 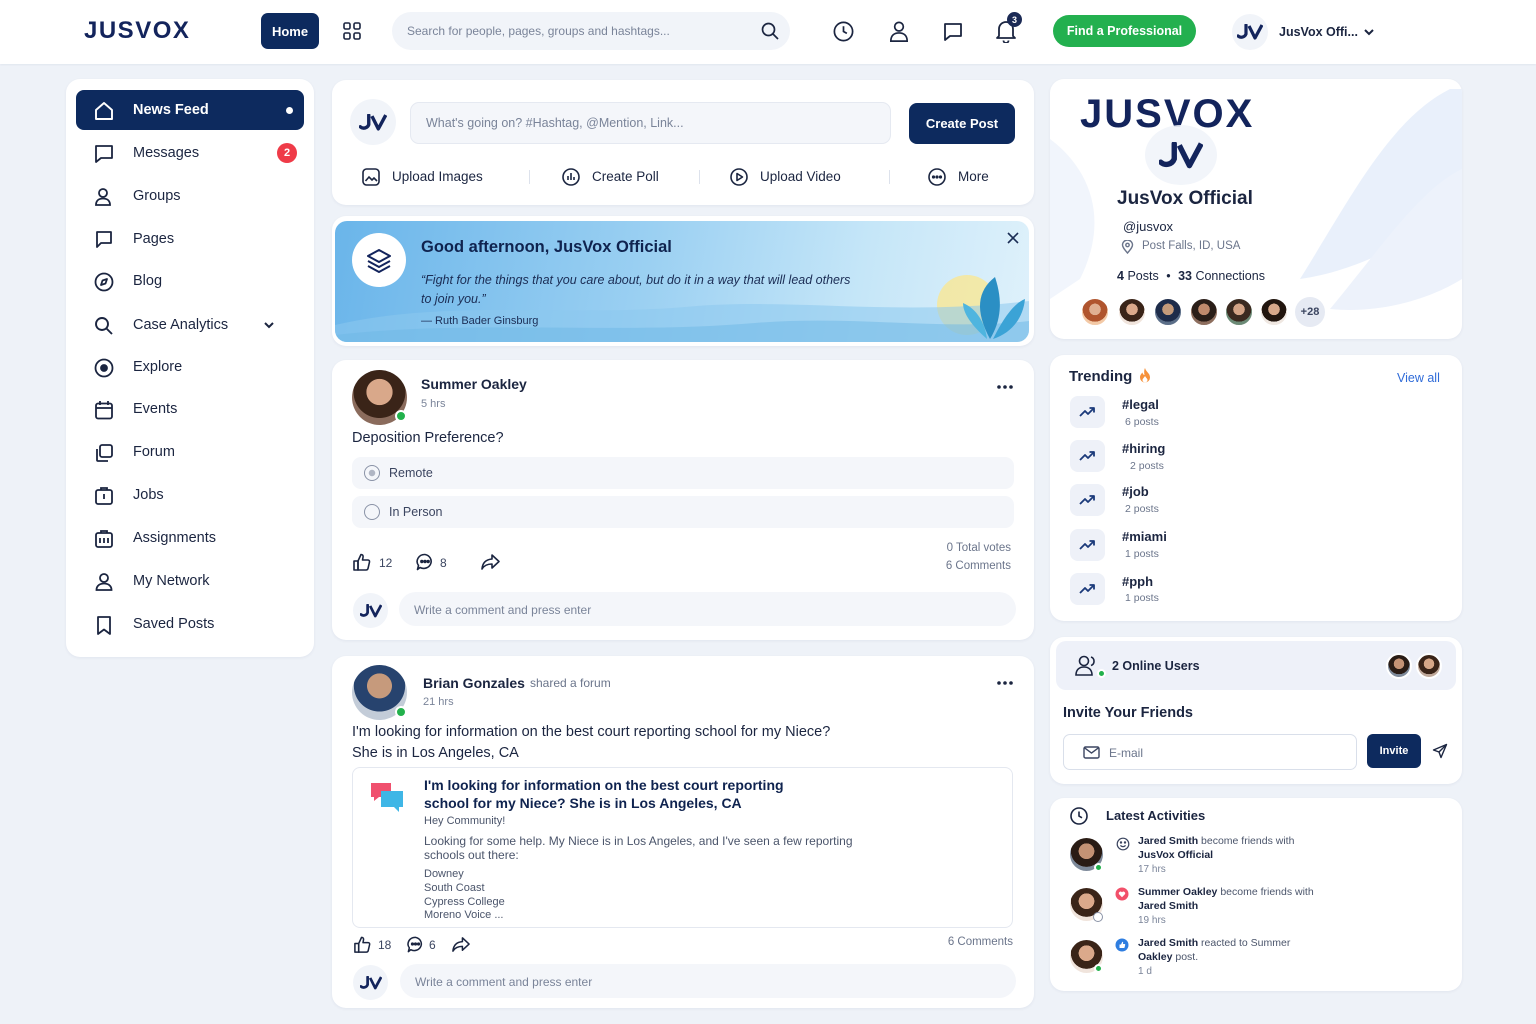 What do you see at coordinates (1256, 665) in the screenshot?
I see `online-users-bar: 2 Online Users` at bounding box center [1256, 665].